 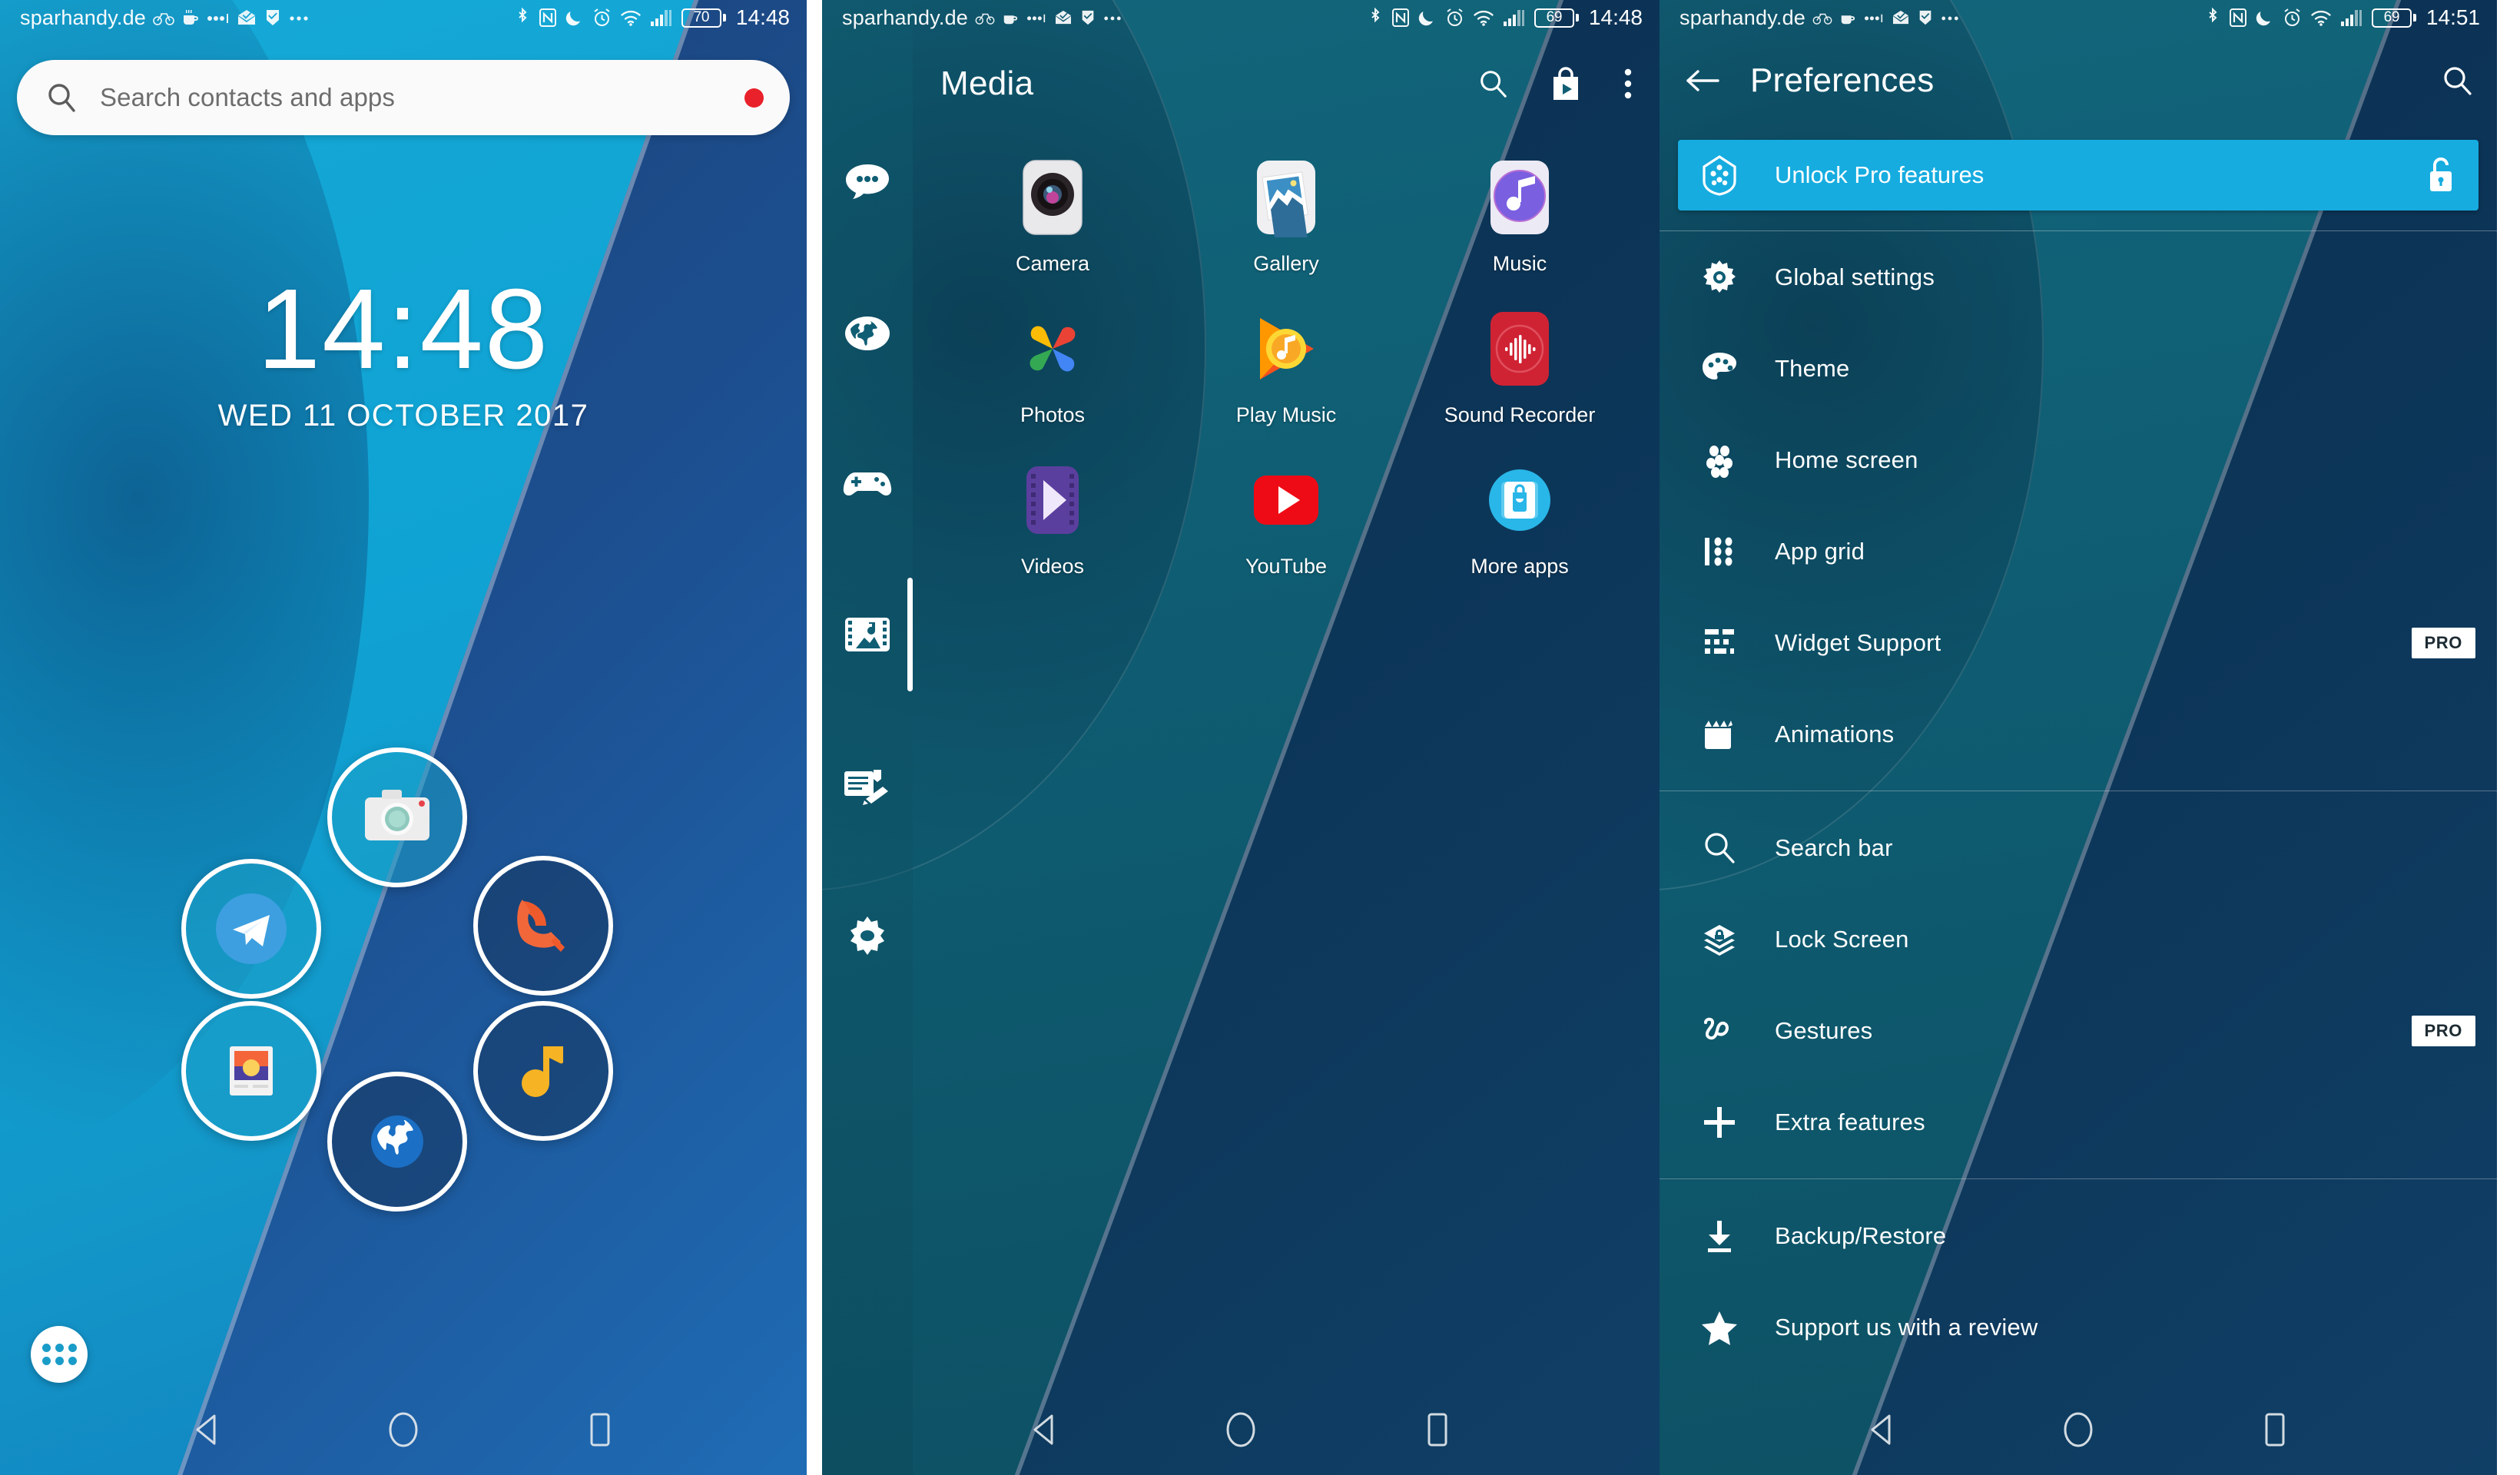 I want to click on home-icon-music, so click(x=543, y=1071).